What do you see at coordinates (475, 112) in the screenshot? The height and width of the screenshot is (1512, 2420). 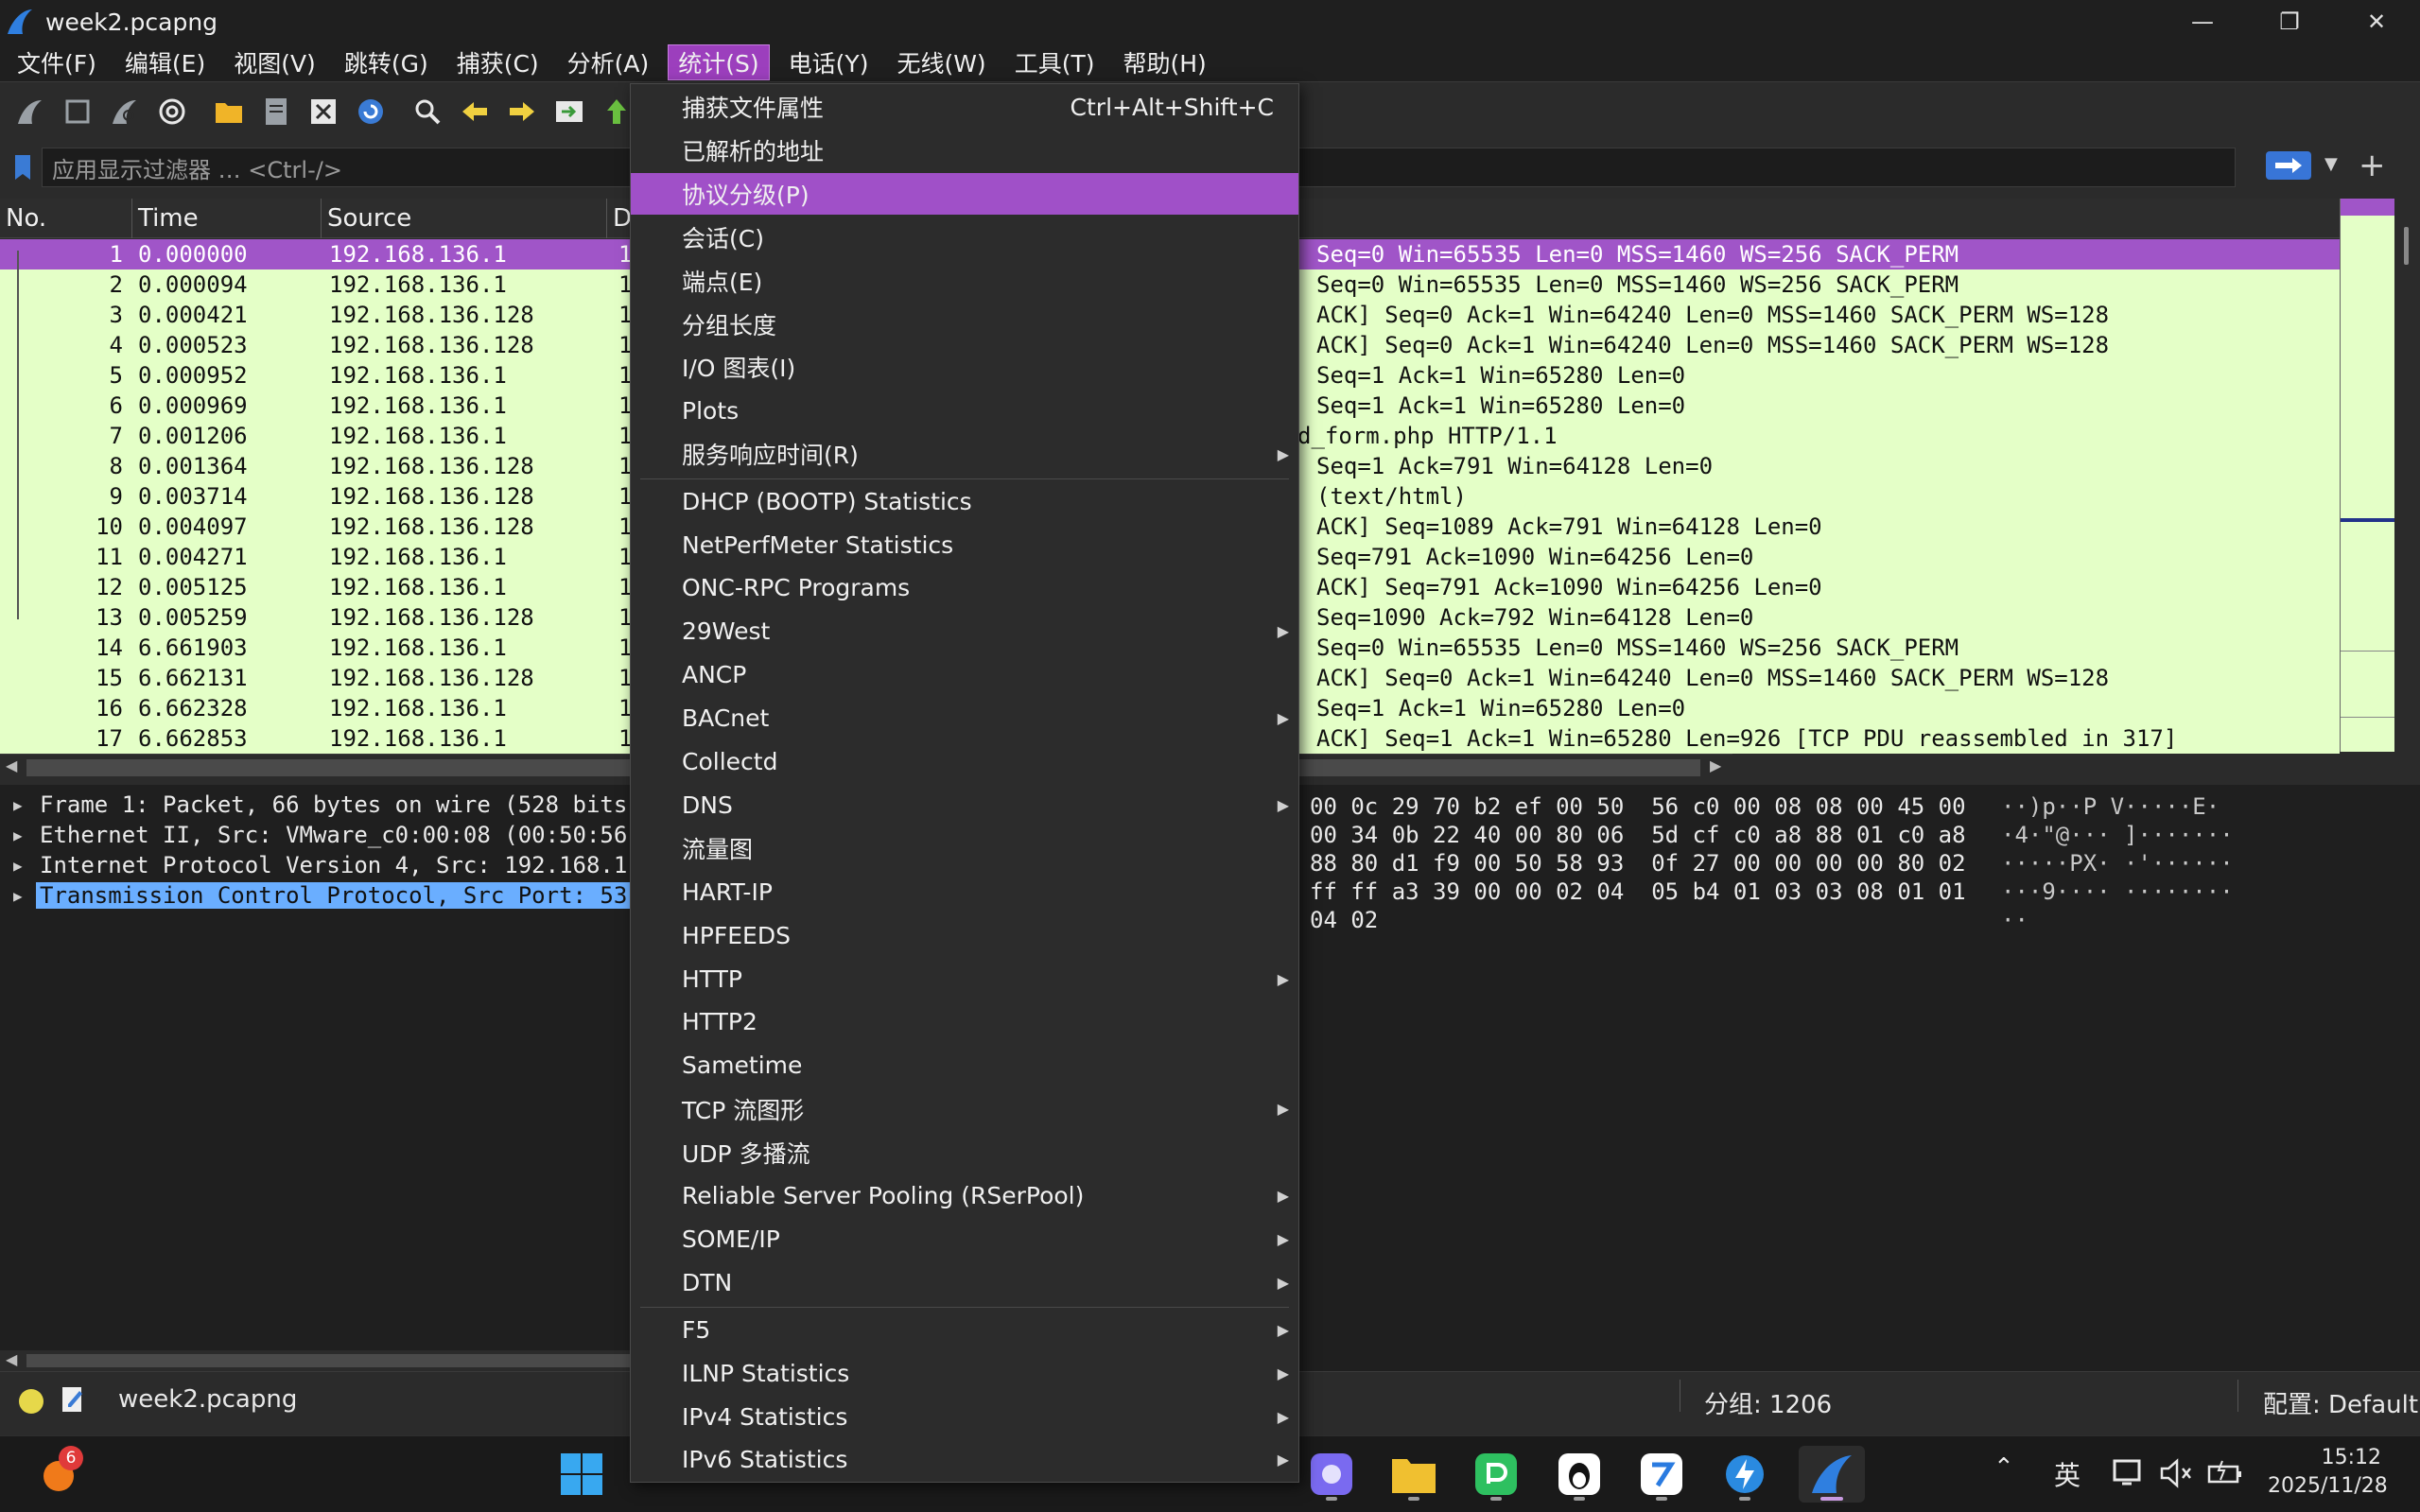 I see `go-back-button` at bounding box center [475, 112].